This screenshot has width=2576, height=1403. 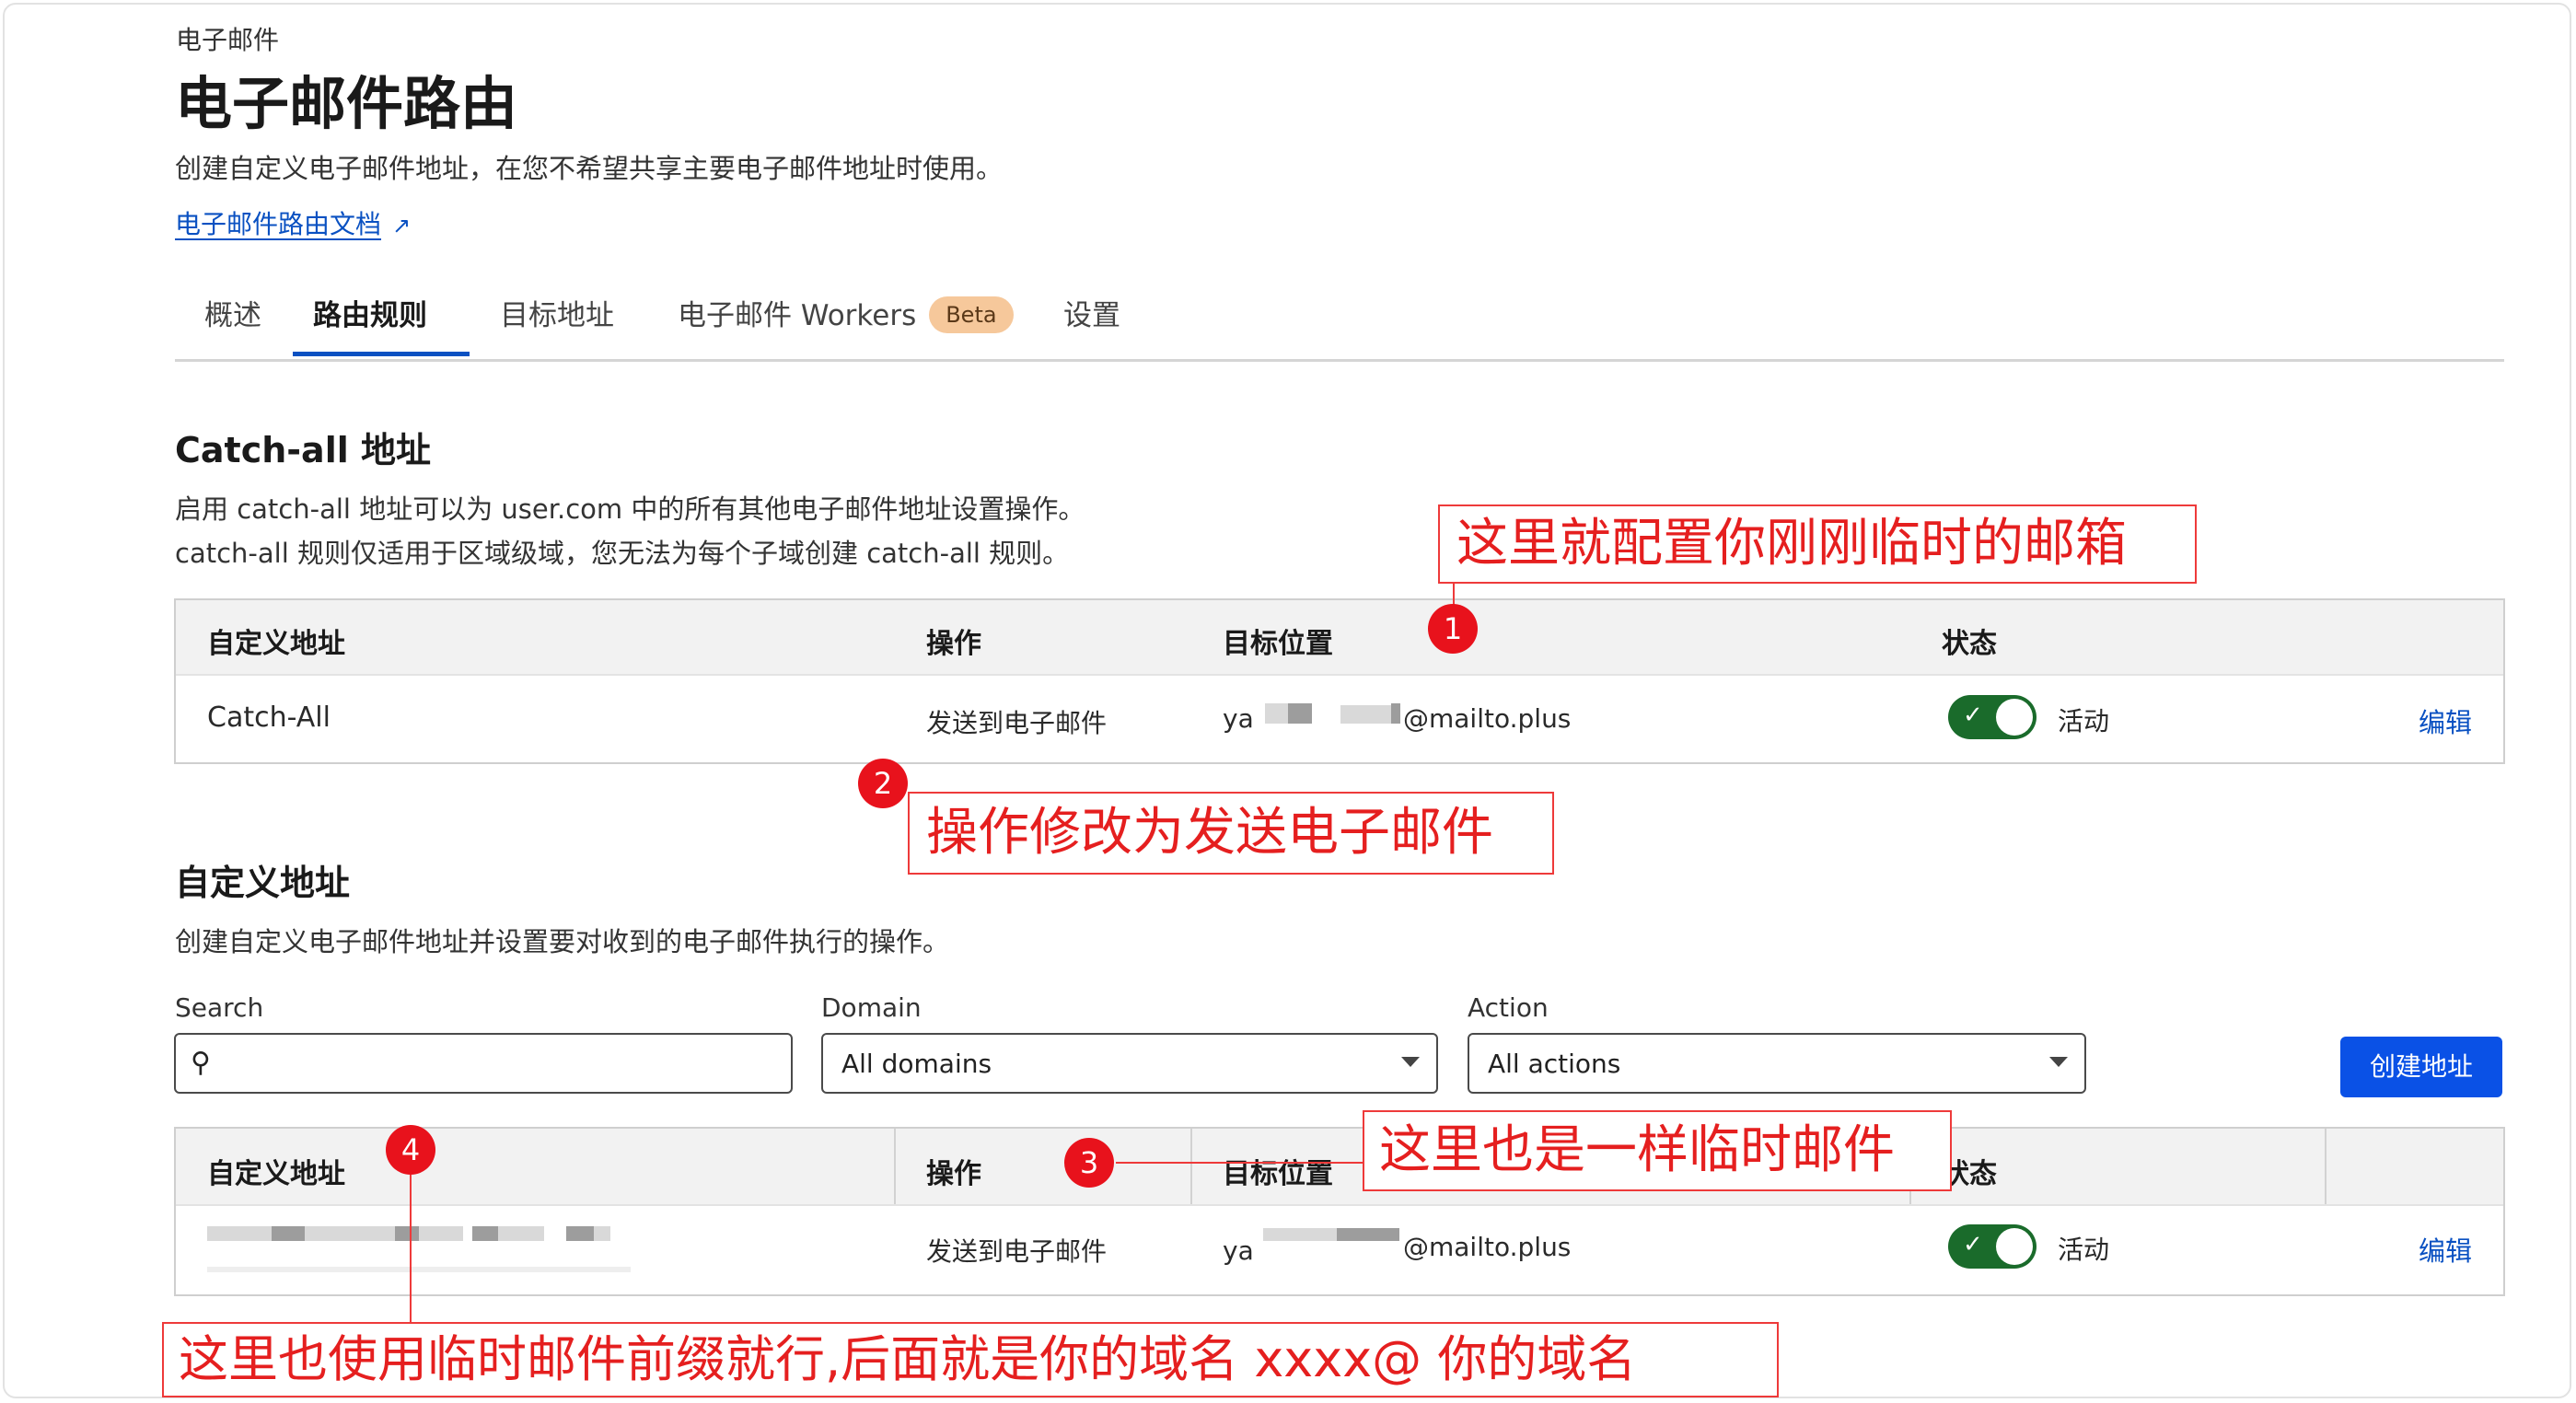 What do you see at coordinates (1657, 1150) in the screenshot?
I see `annotation-3: 这里也是一样临时邮件` at bounding box center [1657, 1150].